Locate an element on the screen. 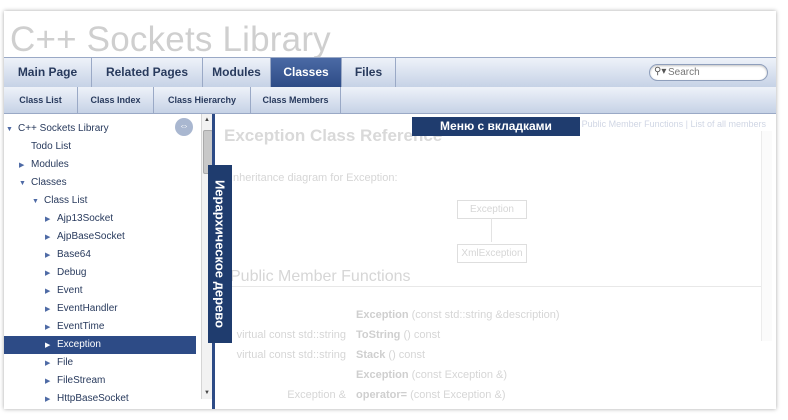  diagram-connector is located at coordinates (491, 230).